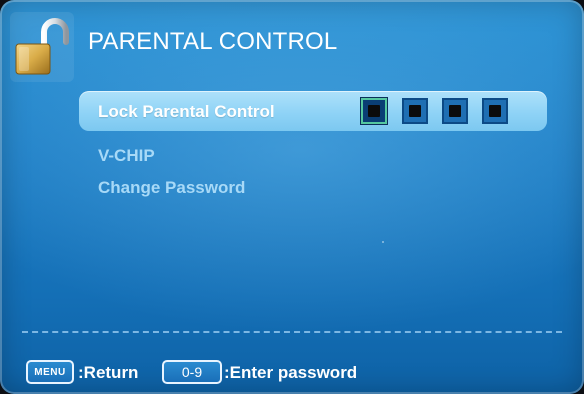 The image size is (584, 394). Describe the element at coordinates (172, 187) in the screenshot. I see `menu-item-label: Change Password` at that location.